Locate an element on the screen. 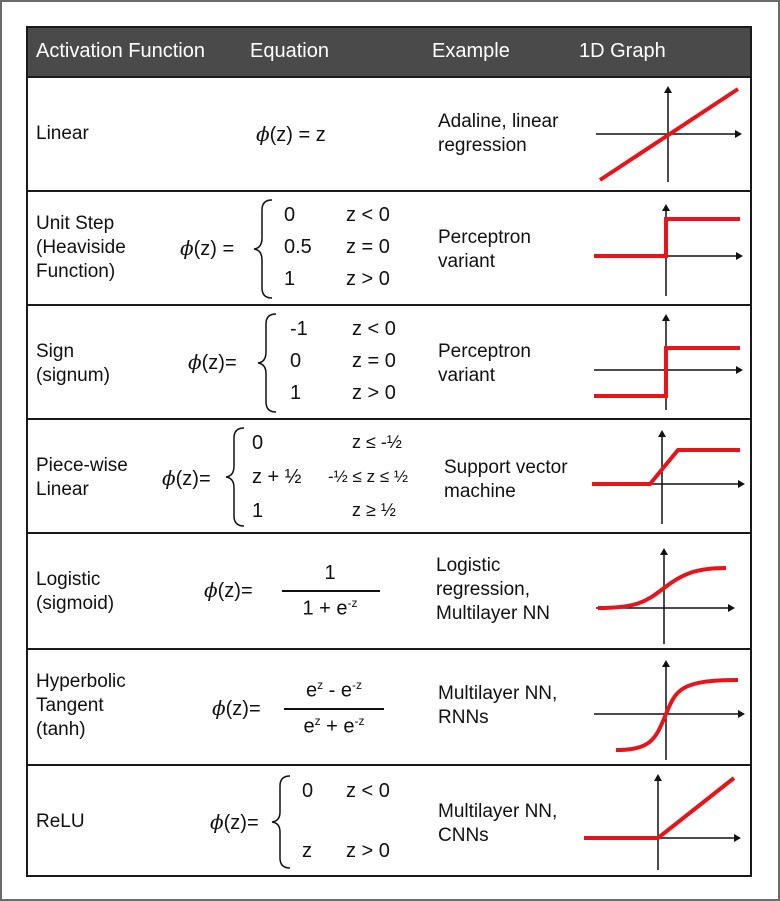  graph-tanh is located at coordinates (669, 710).